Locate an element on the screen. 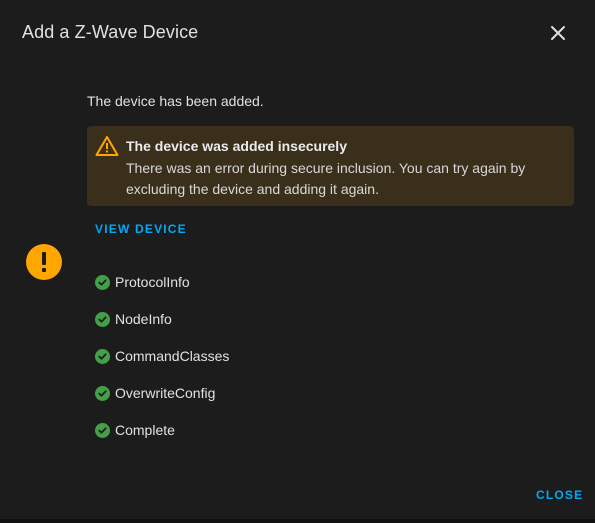 The image size is (595, 523). view-device-button: VIEW DEVICE is located at coordinates (141, 229).